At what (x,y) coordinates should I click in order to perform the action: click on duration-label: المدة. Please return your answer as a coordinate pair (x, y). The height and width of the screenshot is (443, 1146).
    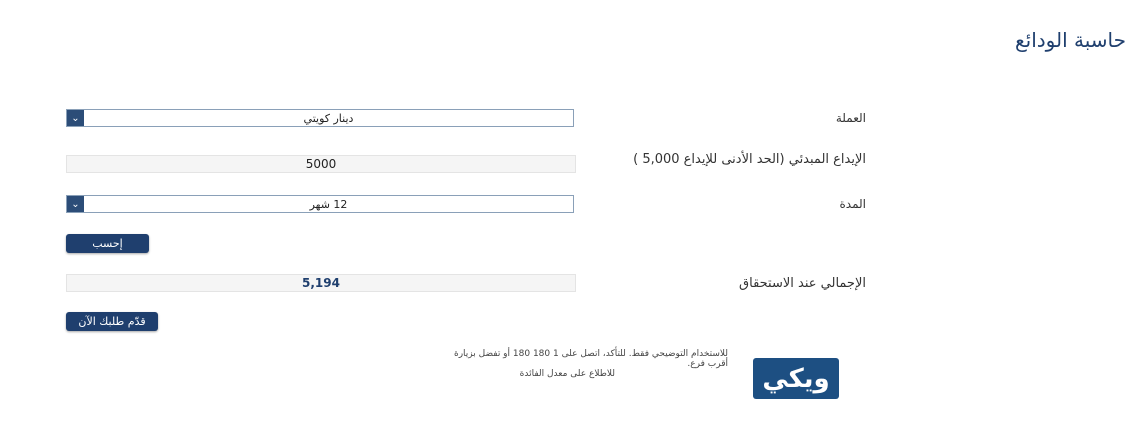
    Looking at the image, I should click on (852, 204).